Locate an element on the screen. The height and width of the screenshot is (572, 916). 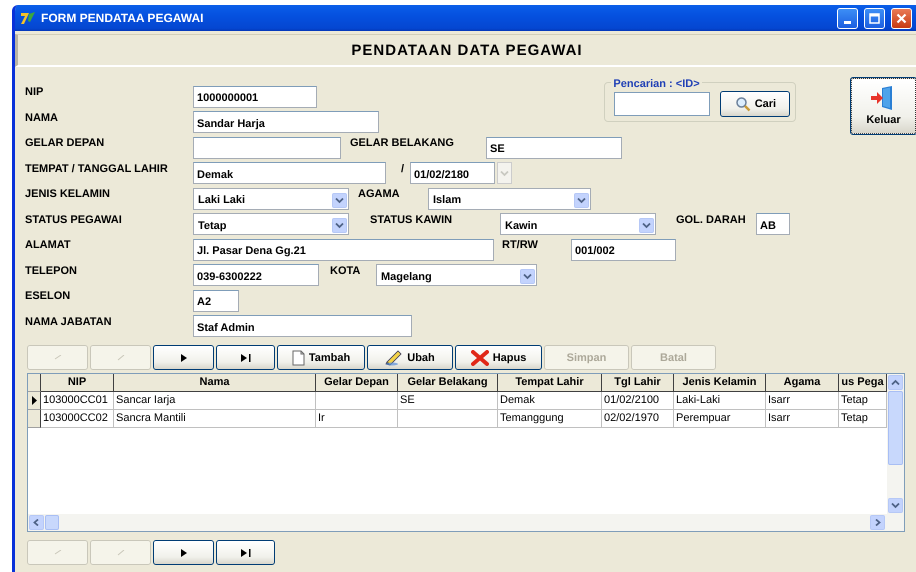
field-label: TELEPON is located at coordinates (51, 270).